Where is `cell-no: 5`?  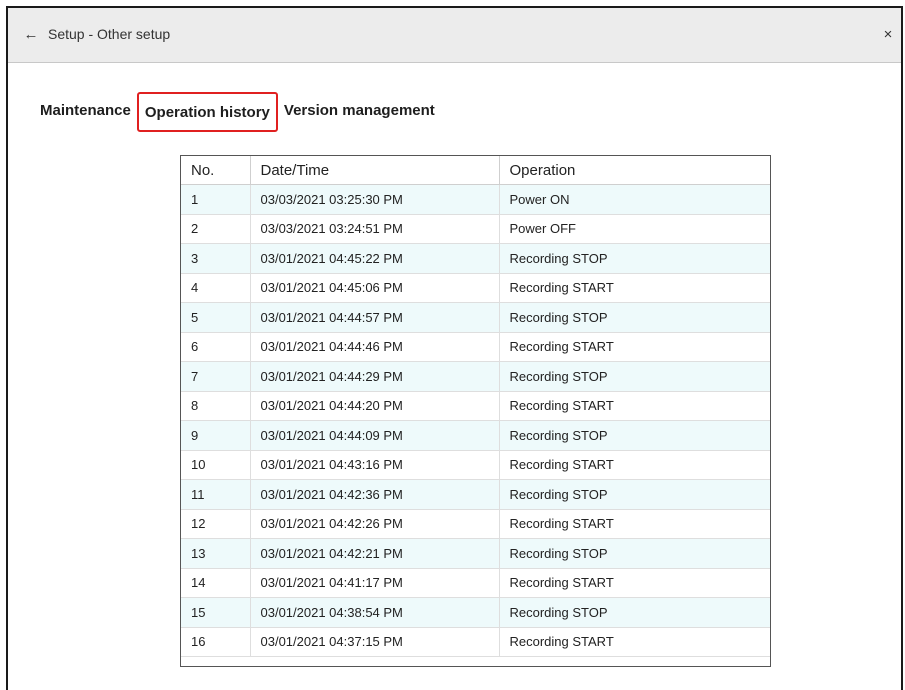
cell-no: 5 is located at coordinates (216, 317).